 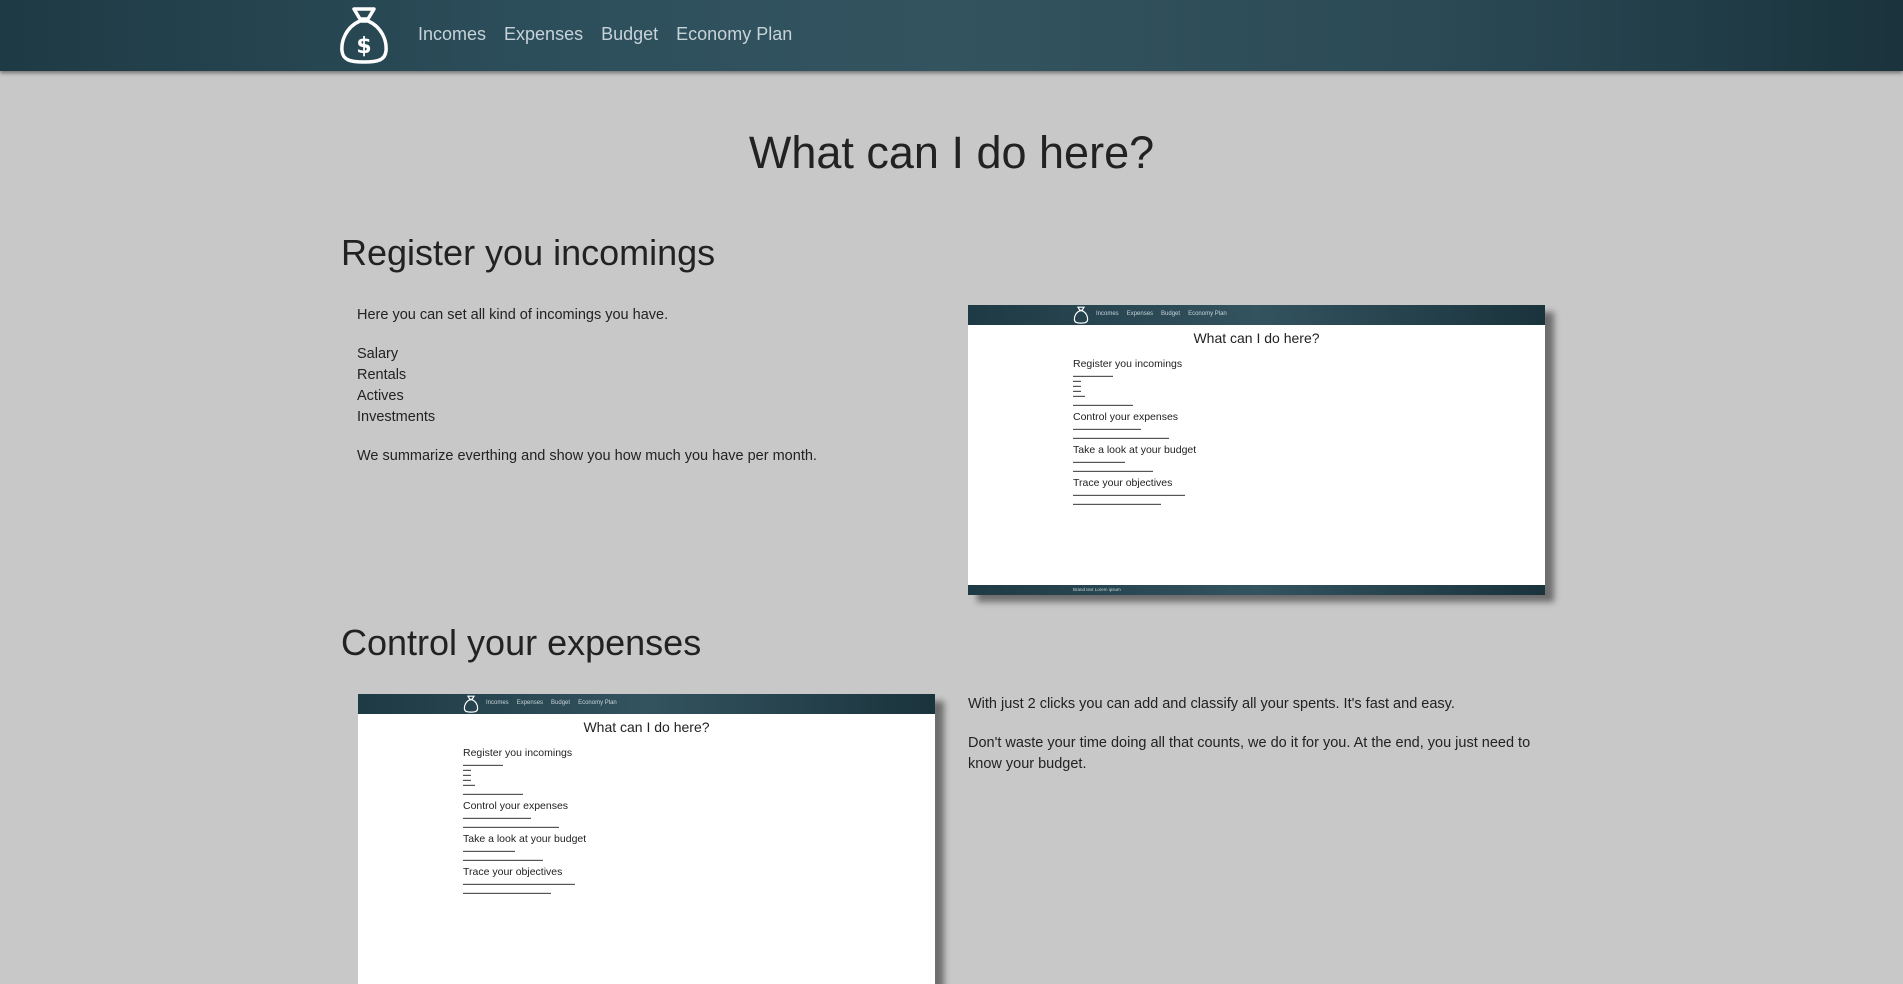 What do you see at coordinates (452, 34) in the screenshot?
I see `nav-link-incomes: Incomes` at bounding box center [452, 34].